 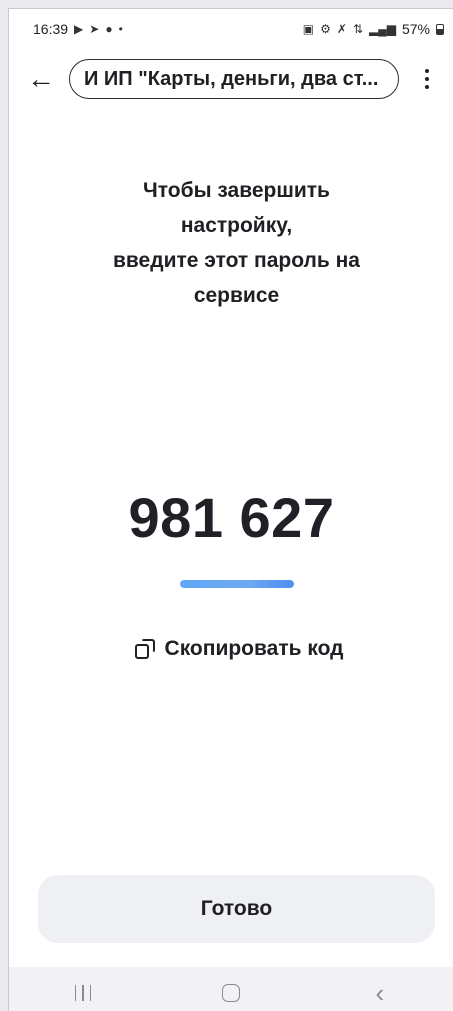 I want to click on recents-icon, so click(x=83, y=993).